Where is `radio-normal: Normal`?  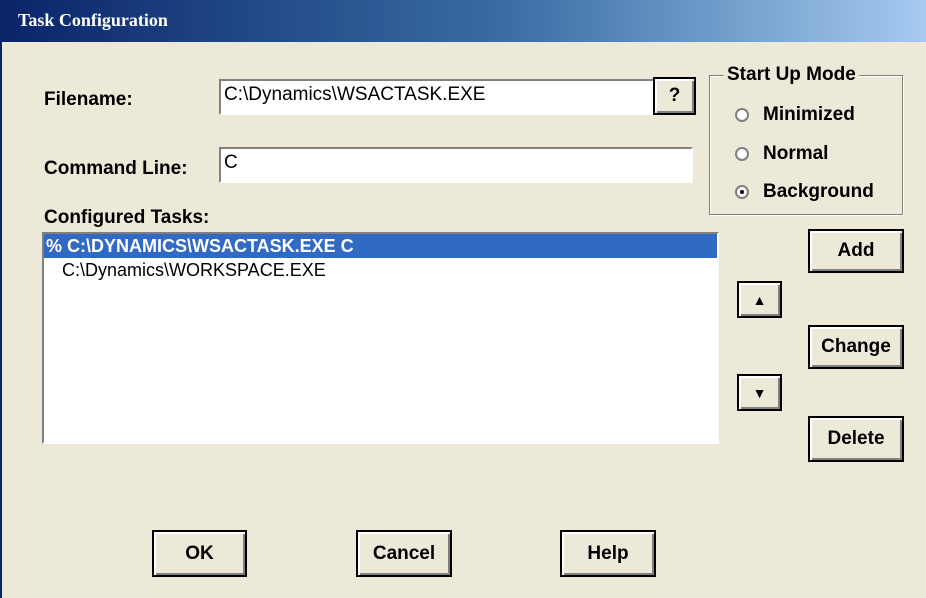
radio-normal: Normal is located at coordinates (781, 154).